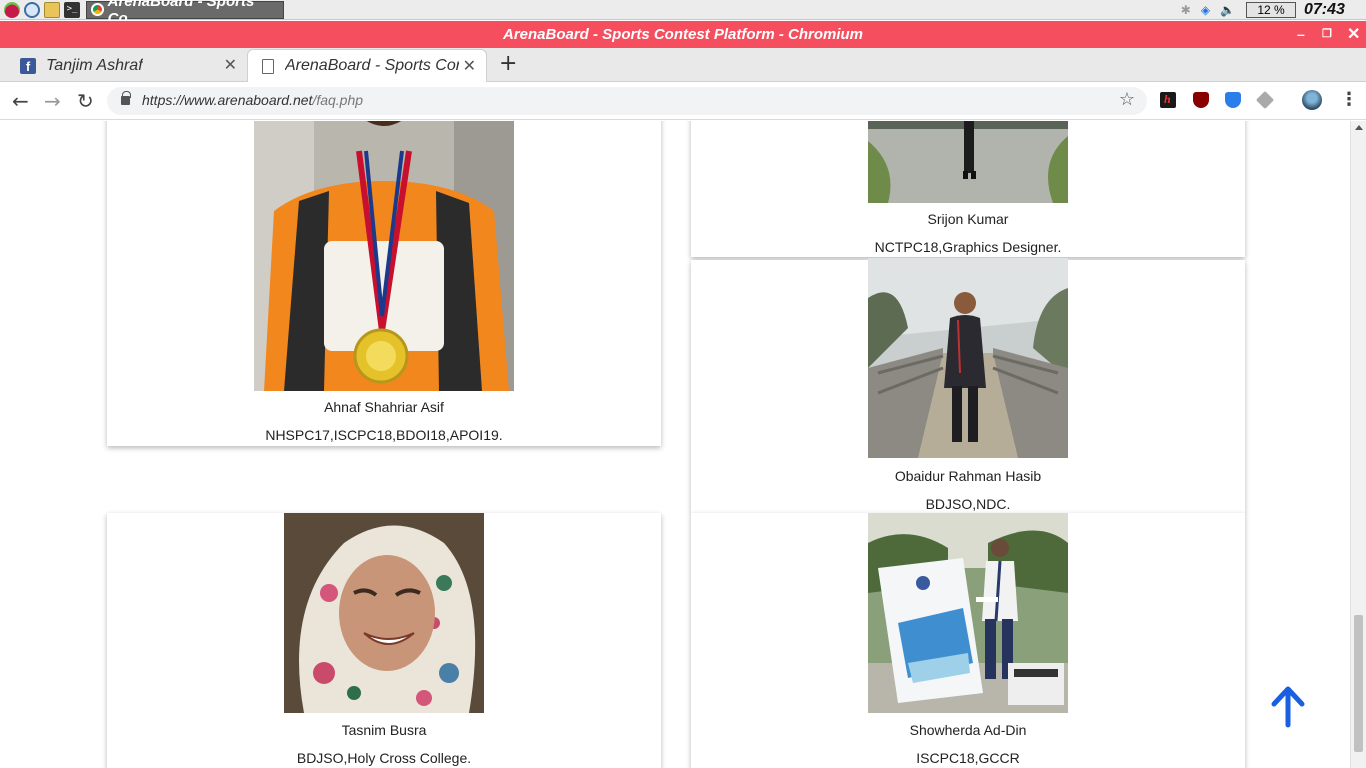 This screenshot has width=1366, height=768. Describe the element at coordinates (85, 101) in the screenshot. I see `reload-icon: ↻` at that location.